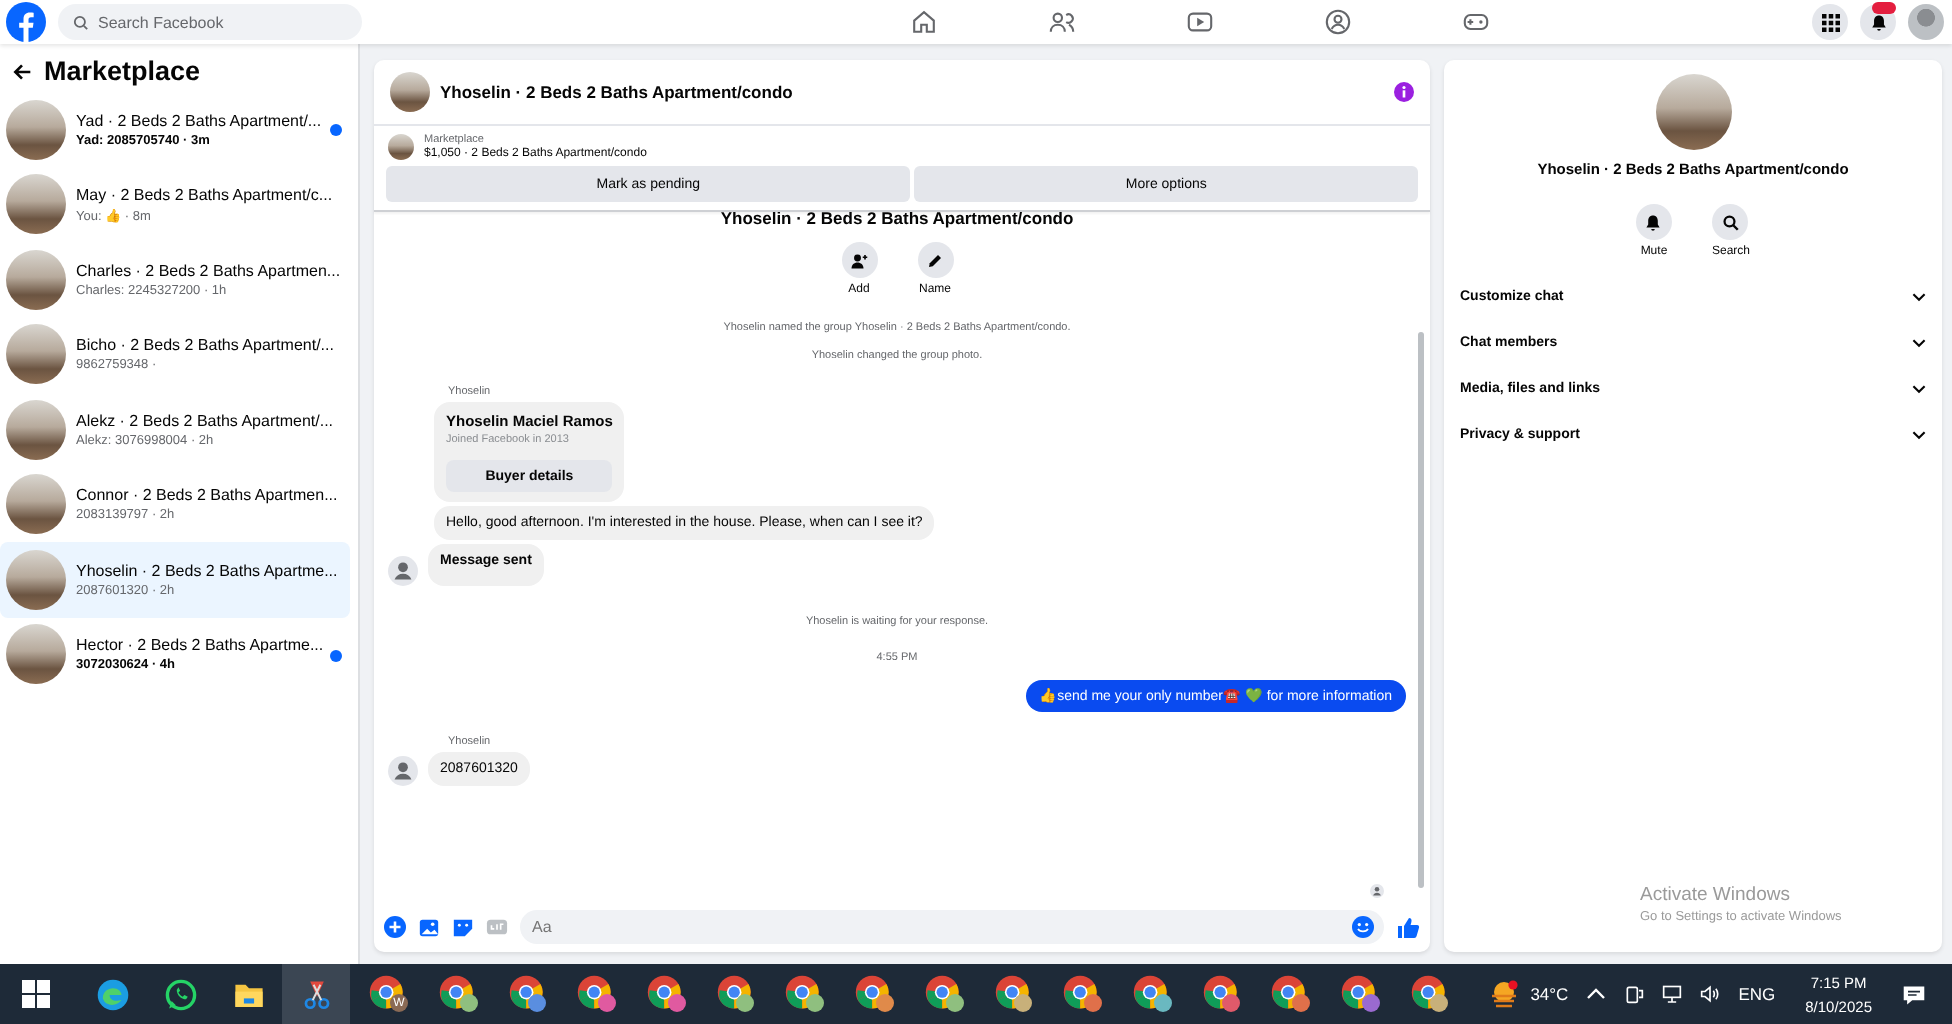 Image resolution: width=1952 pixels, height=1024 pixels. I want to click on speaker-icon, so click(1710, 994).